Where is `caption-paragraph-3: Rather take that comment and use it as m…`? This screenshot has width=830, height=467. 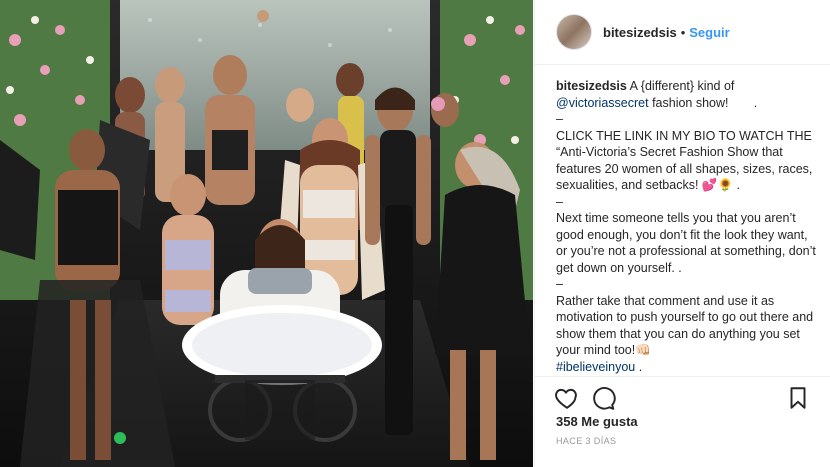
caption-paragraph-3: Rather take that comment and use it as m… is located at coordinates (685, 325).